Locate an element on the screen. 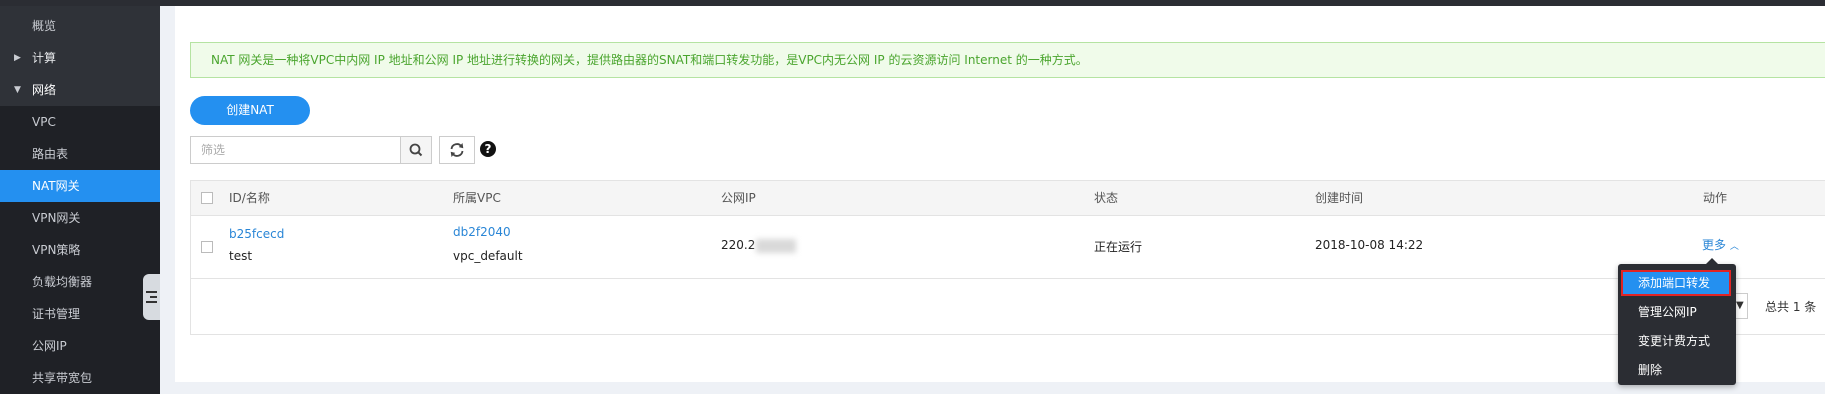 The width and height of the screenshot is (1825, 394). refresh-icon is located at coordinates (457, 150).